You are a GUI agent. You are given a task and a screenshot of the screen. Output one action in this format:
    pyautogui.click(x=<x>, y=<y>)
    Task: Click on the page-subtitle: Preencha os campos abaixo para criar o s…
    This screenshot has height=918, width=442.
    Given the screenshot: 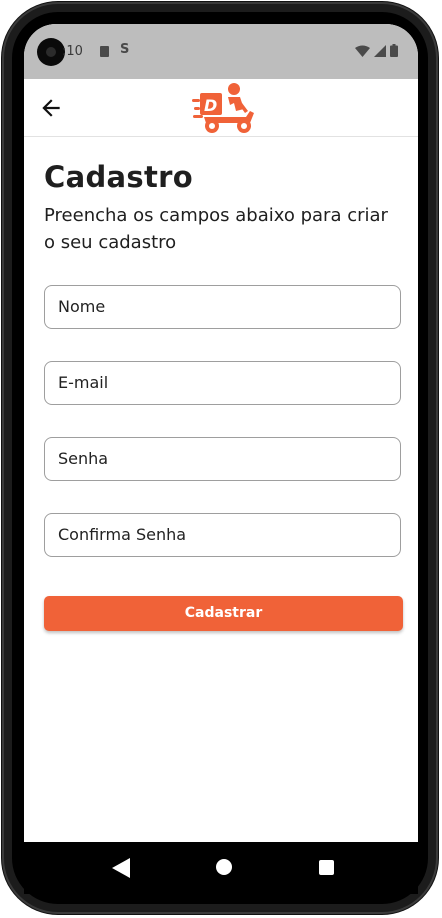 What is the action you would take?
    pyautogui.click(x=216, y=229)
    